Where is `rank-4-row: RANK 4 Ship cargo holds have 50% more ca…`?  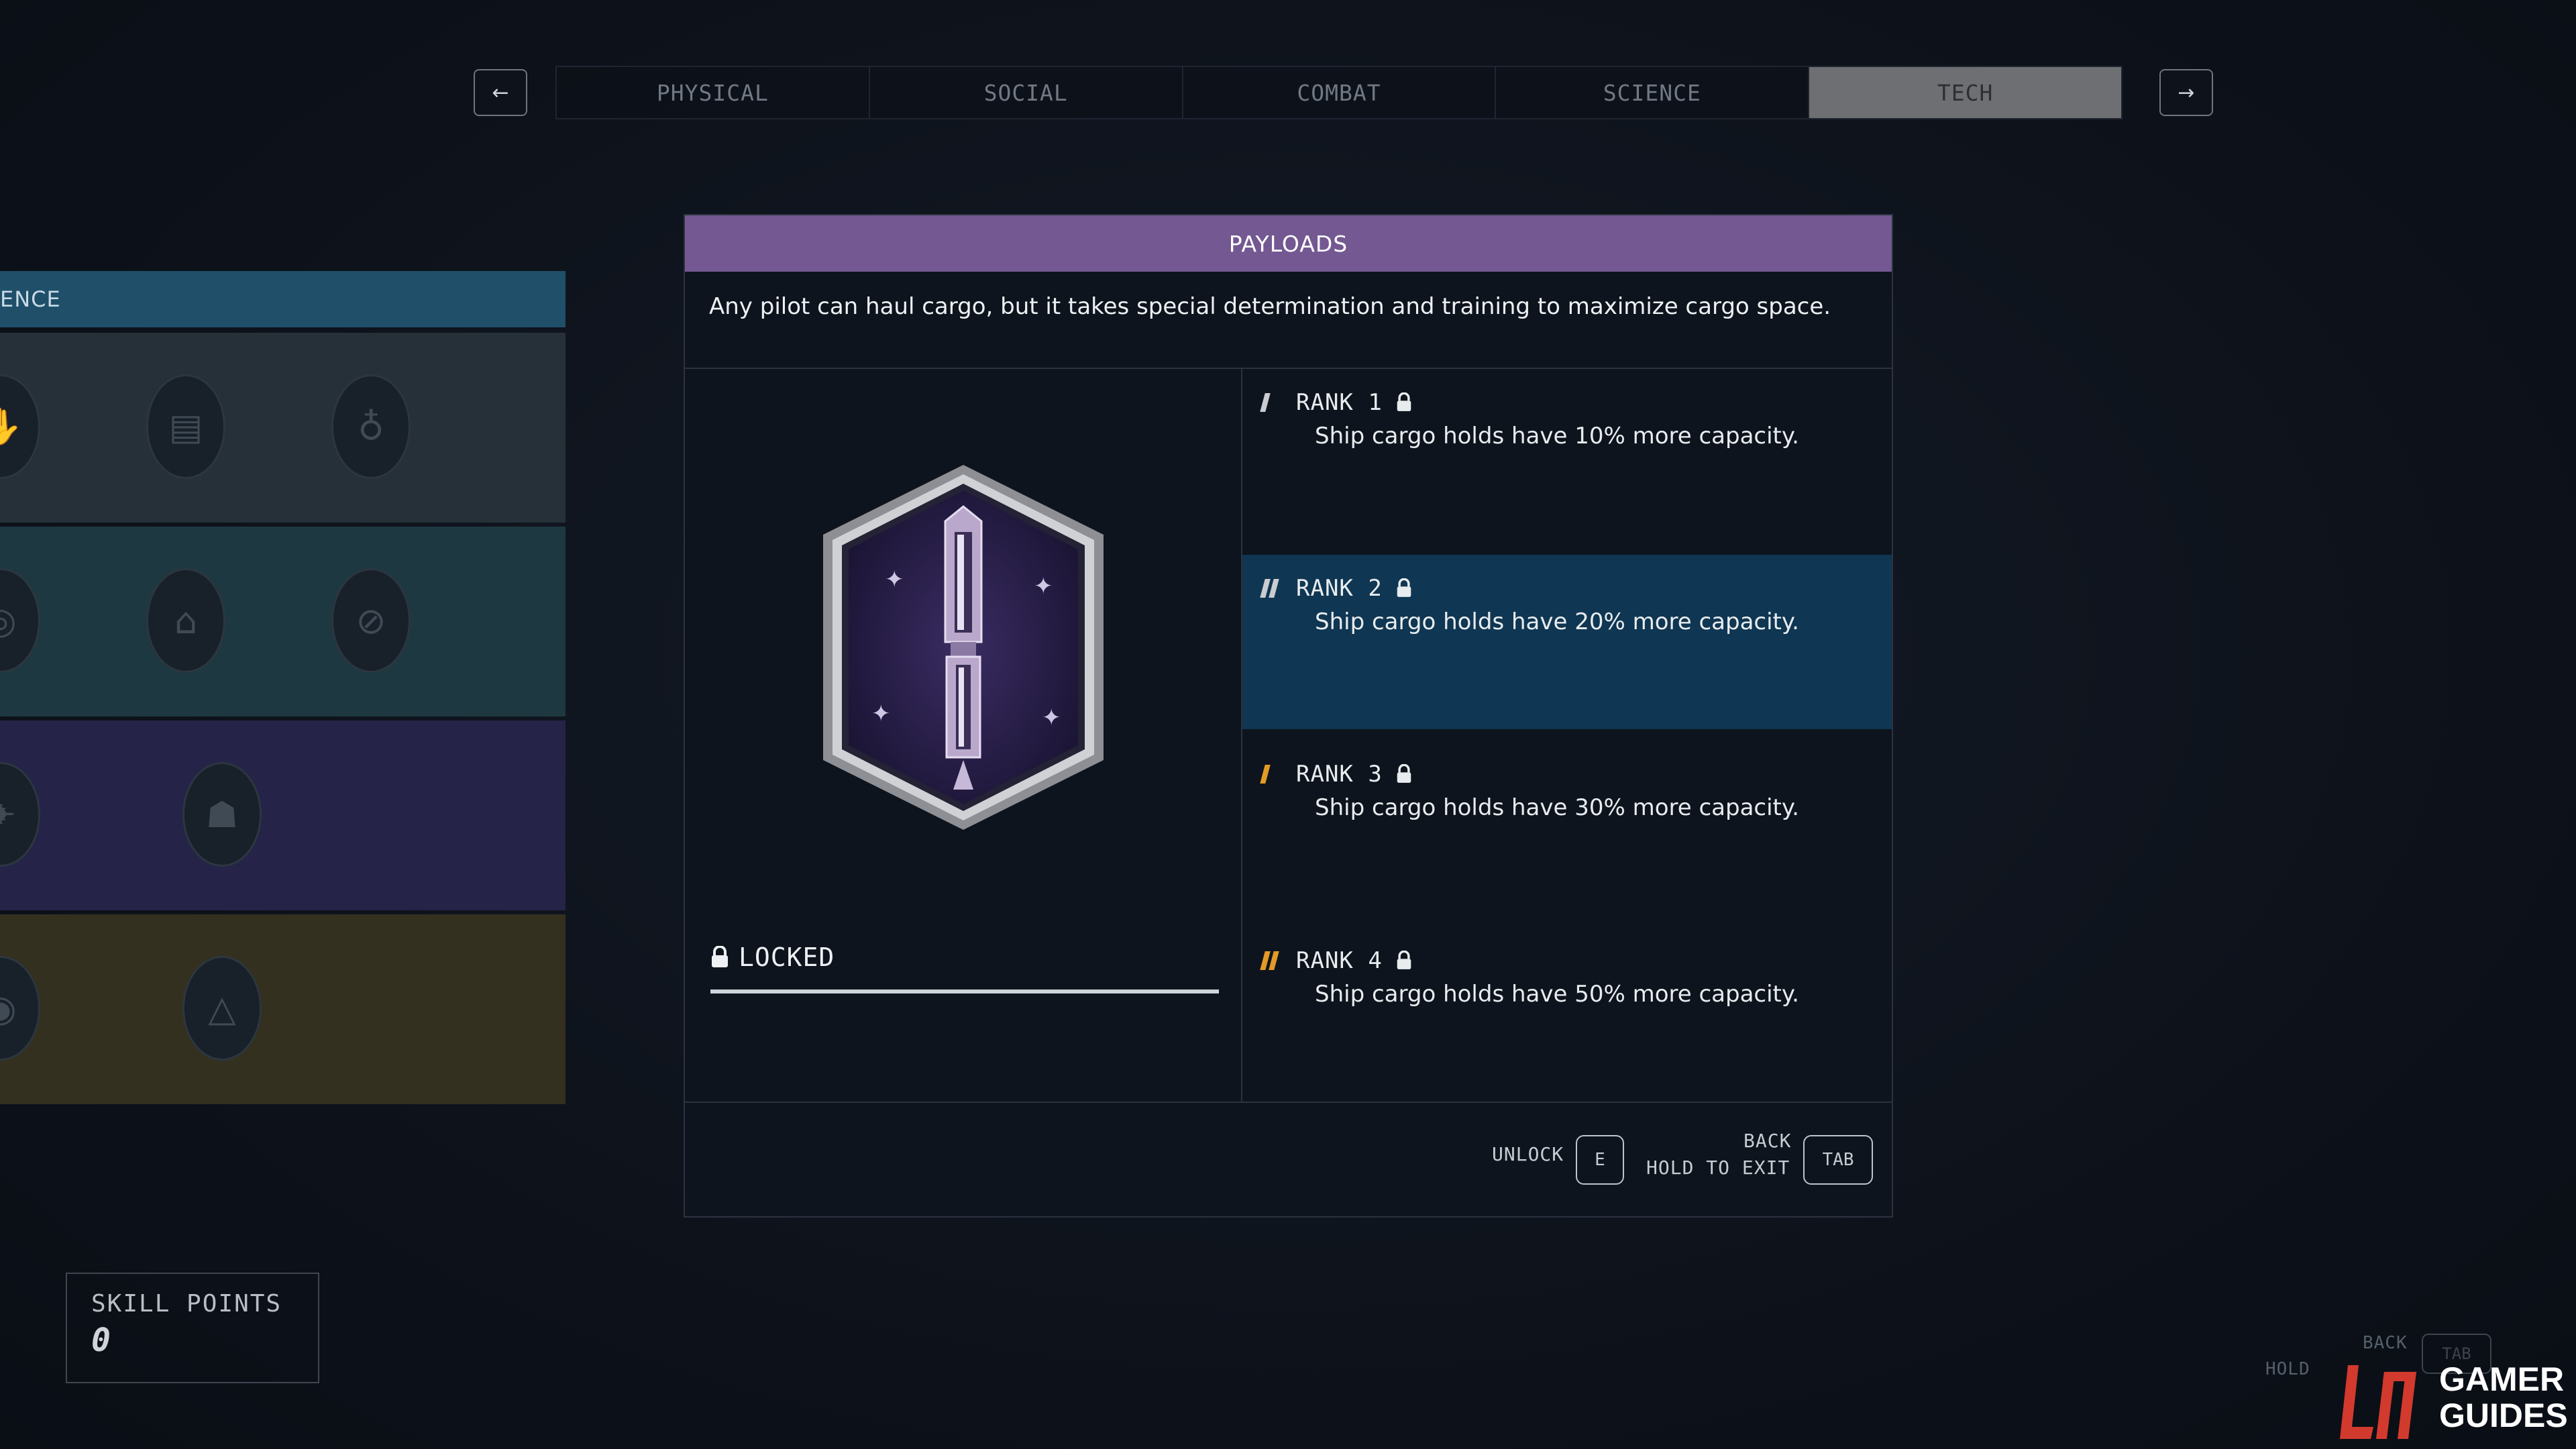
rank-4-row: RANK 4 Ship cargo holds have 50% more ca… is located at coordinates (1567, 1020).